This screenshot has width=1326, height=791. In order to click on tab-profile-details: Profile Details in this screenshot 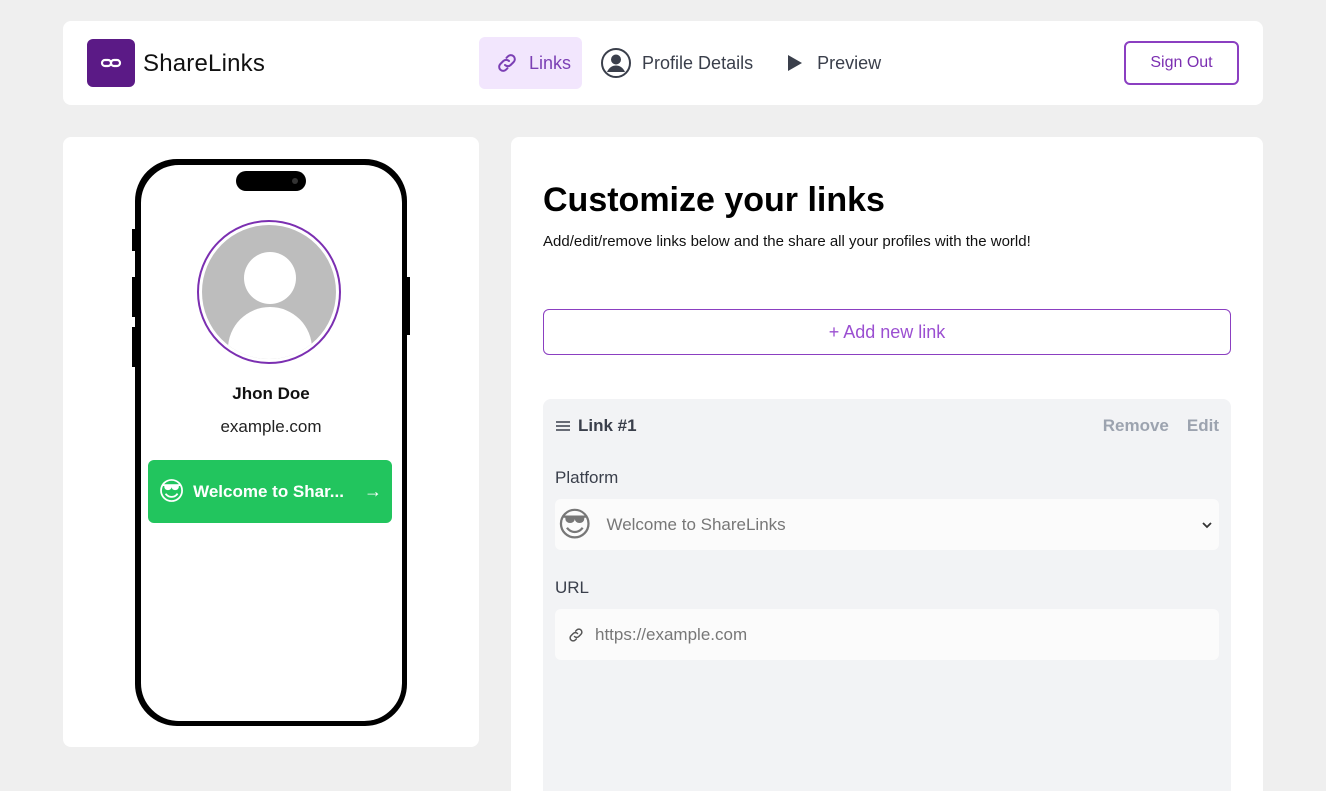, I will do `click(676, 63)`.